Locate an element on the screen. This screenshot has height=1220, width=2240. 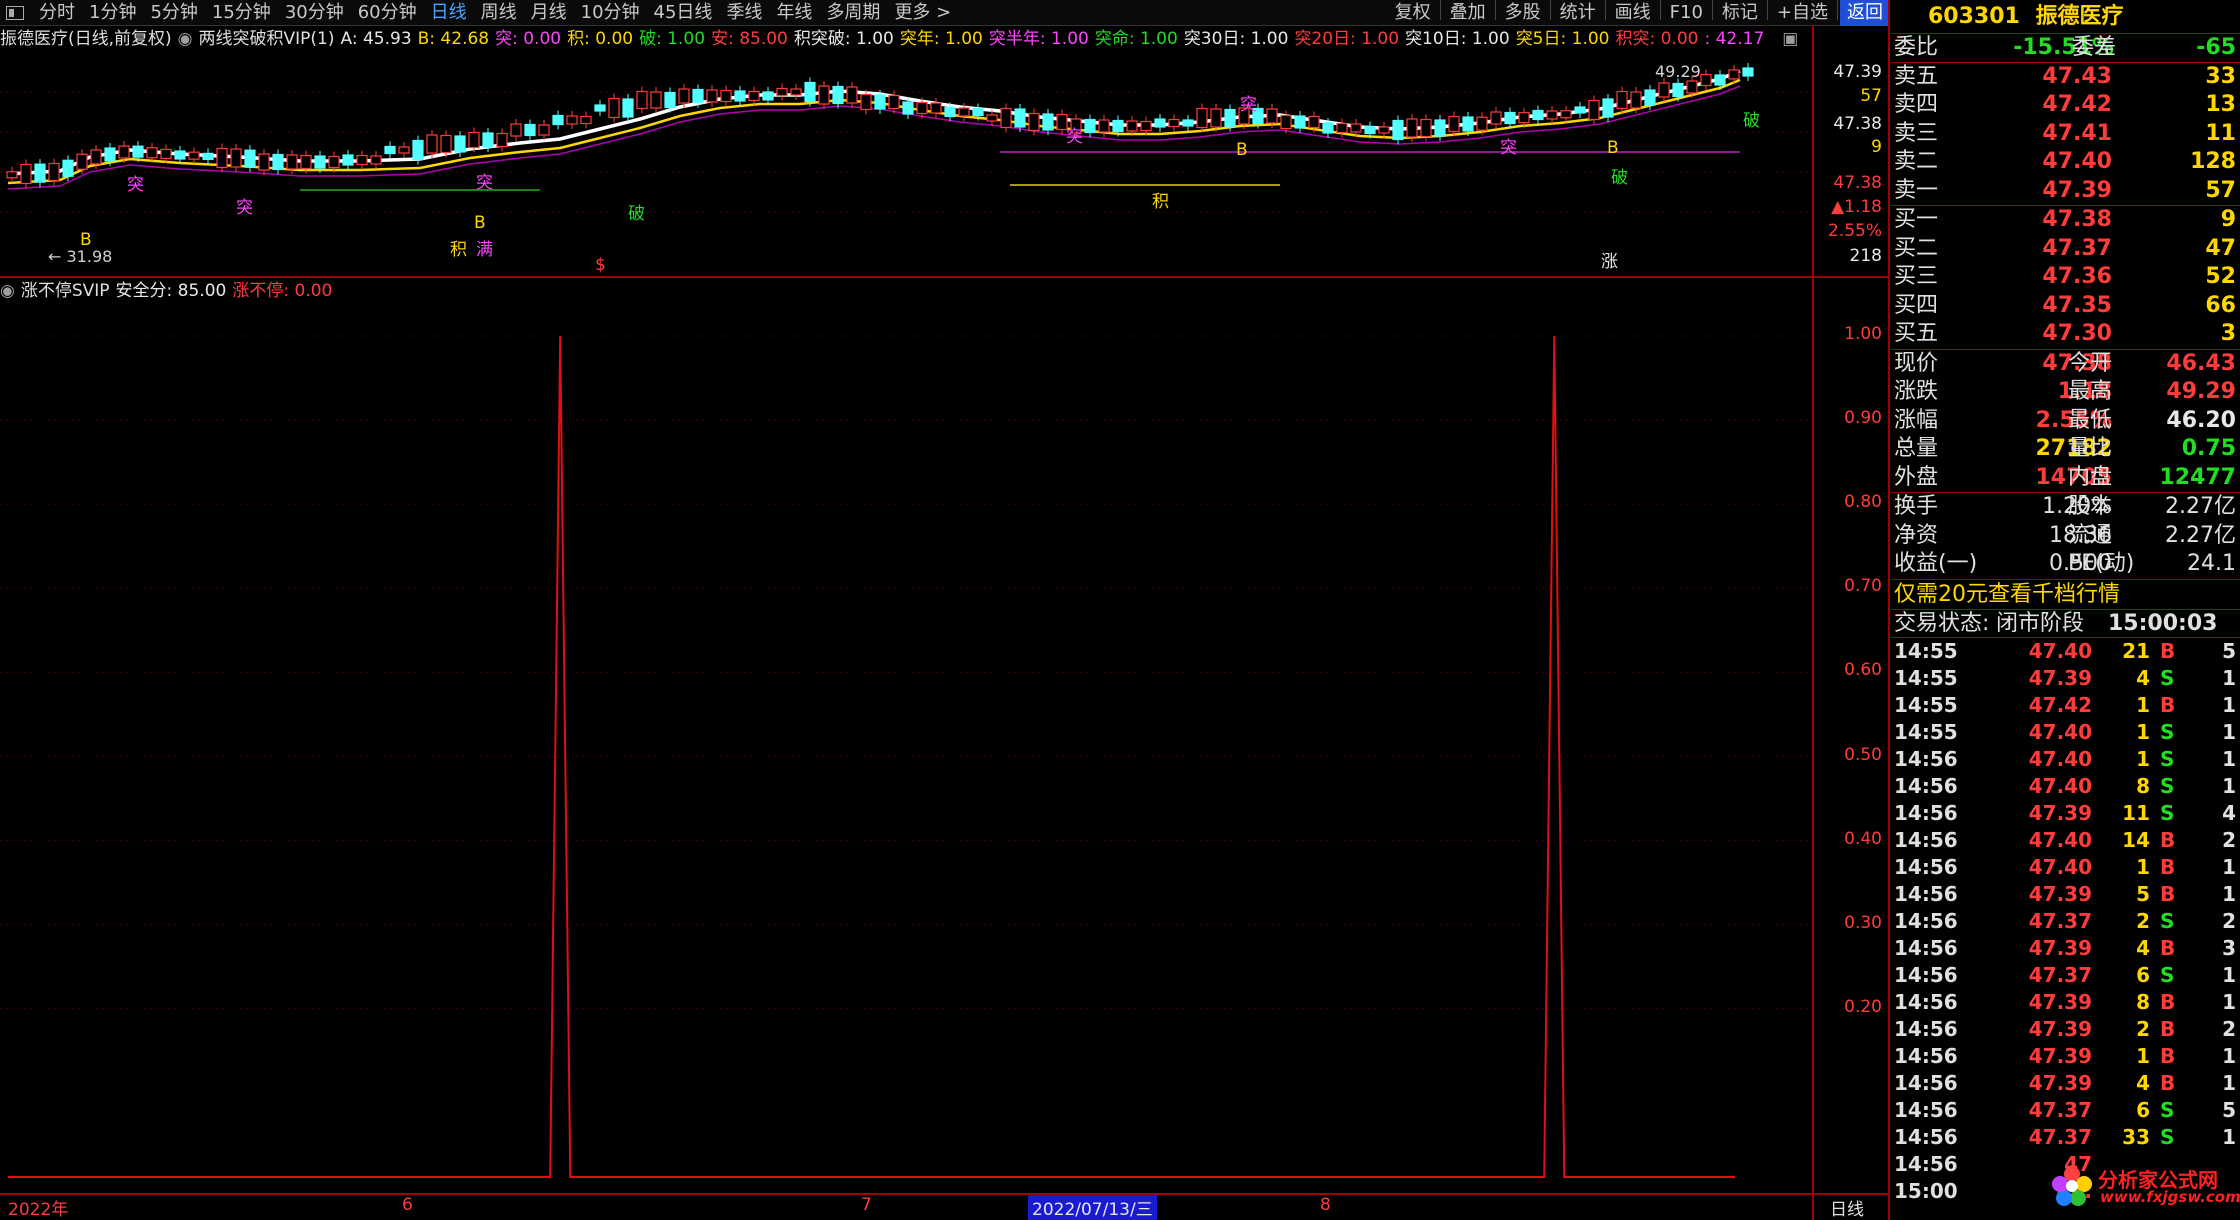
order-volume: 13 is located at coordinates (2220, 104).